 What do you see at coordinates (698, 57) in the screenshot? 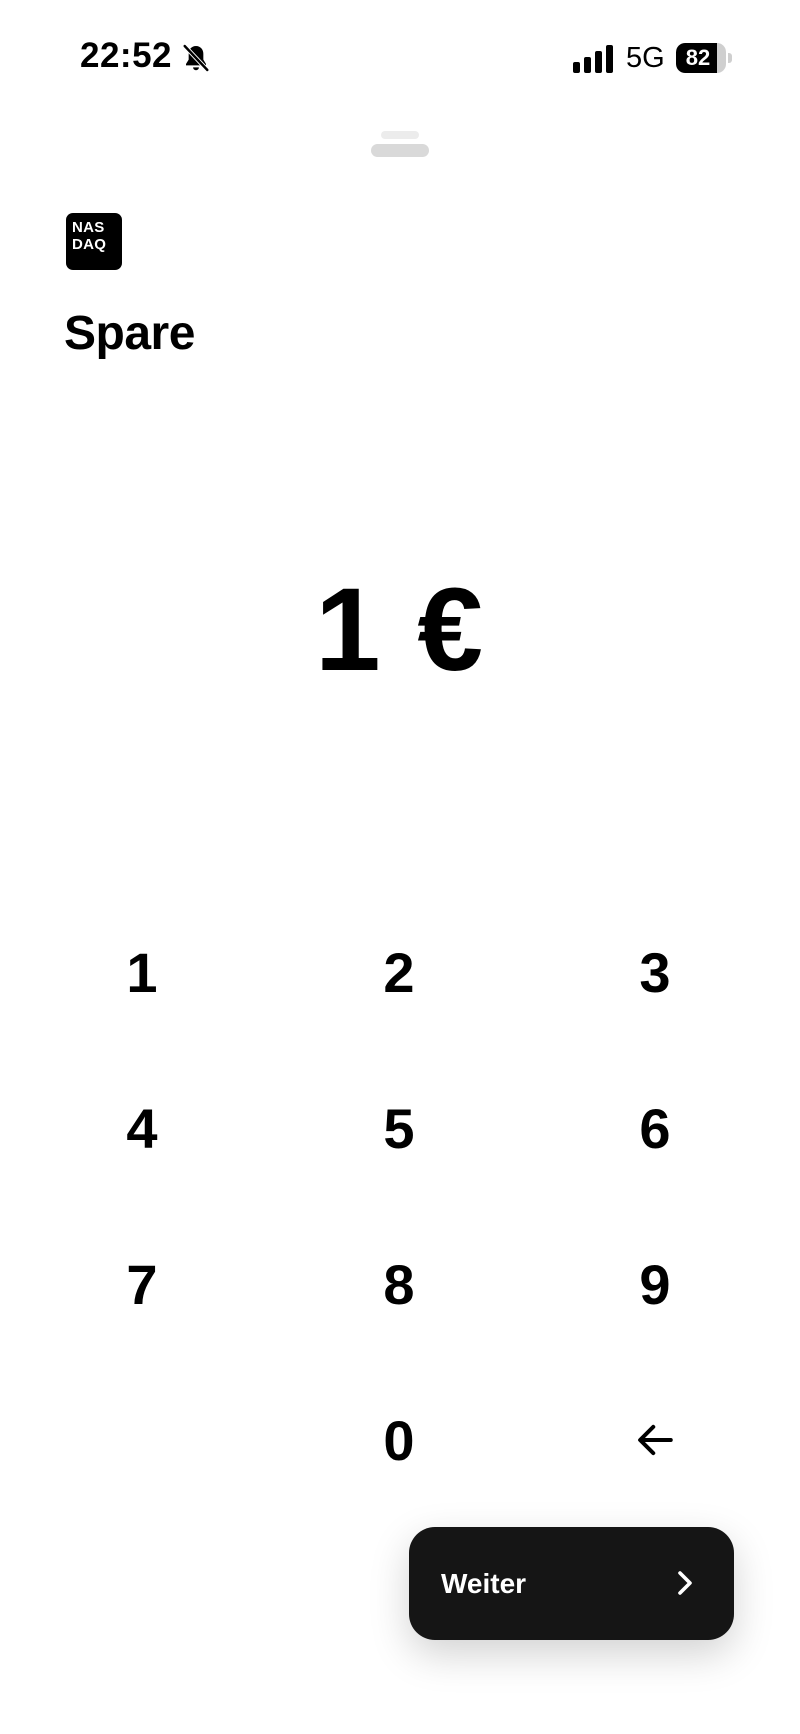
I see `battery-level: 82` at bounding box center [698, 57].